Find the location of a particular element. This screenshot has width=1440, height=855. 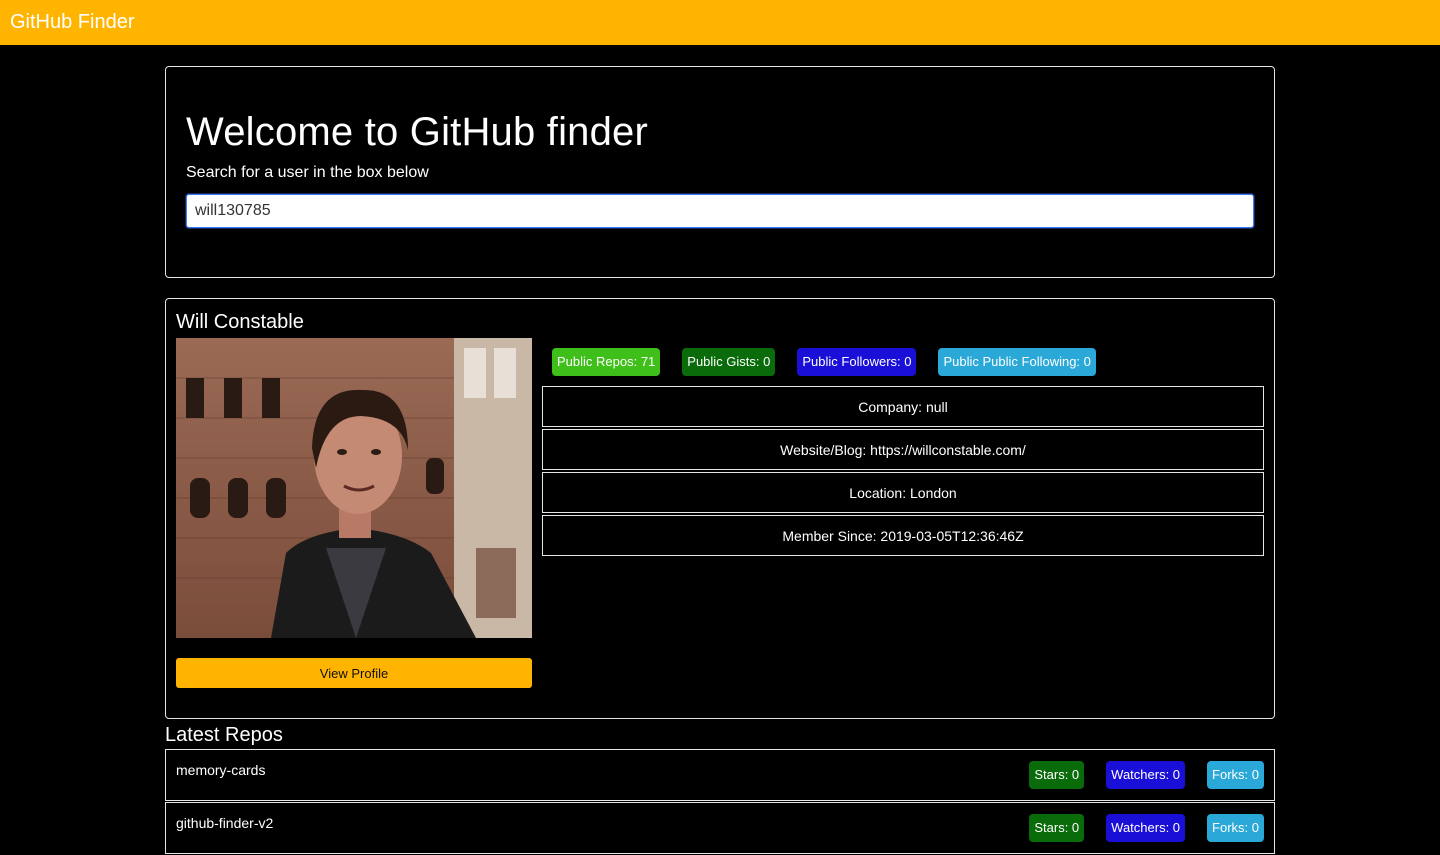

public-gists-badge: Public Gists: 0 is located at coordinates (729, 362).